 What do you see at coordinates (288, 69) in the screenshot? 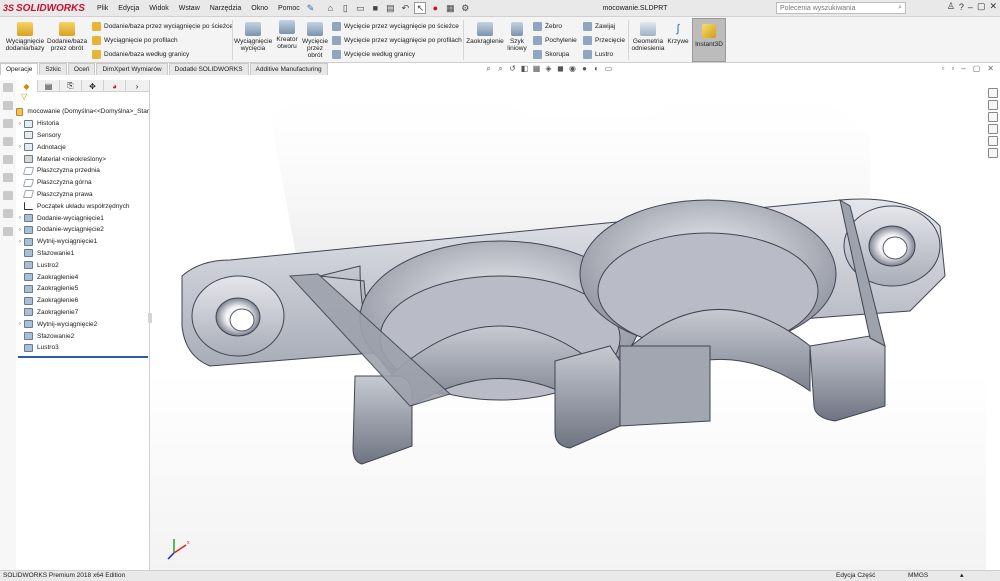
I see `tab-additive: Additive Manufacturing` at bounding box center [288, 69].